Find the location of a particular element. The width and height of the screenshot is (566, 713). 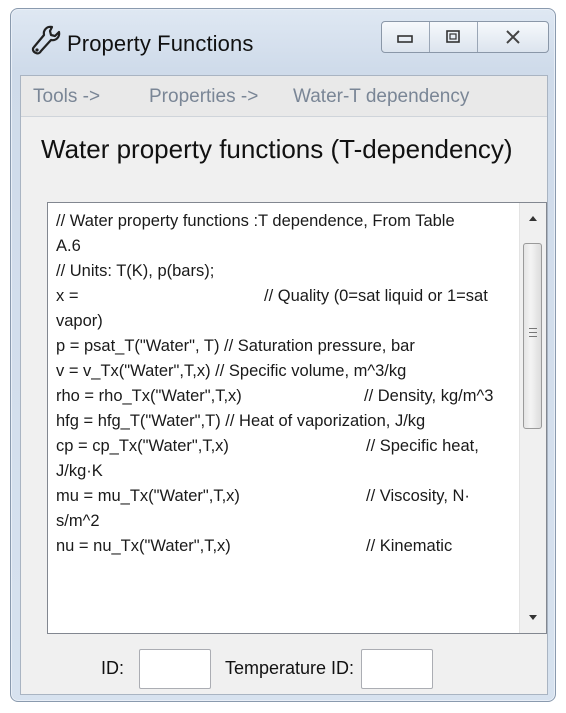

id-fields-row: ID: Temperature ID: is located at coordinates (284, 667).